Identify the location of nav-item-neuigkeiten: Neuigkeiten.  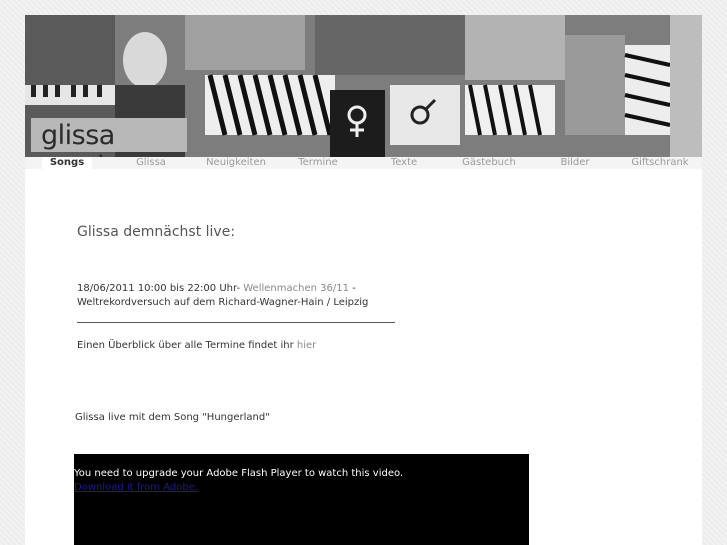
(236, 163).